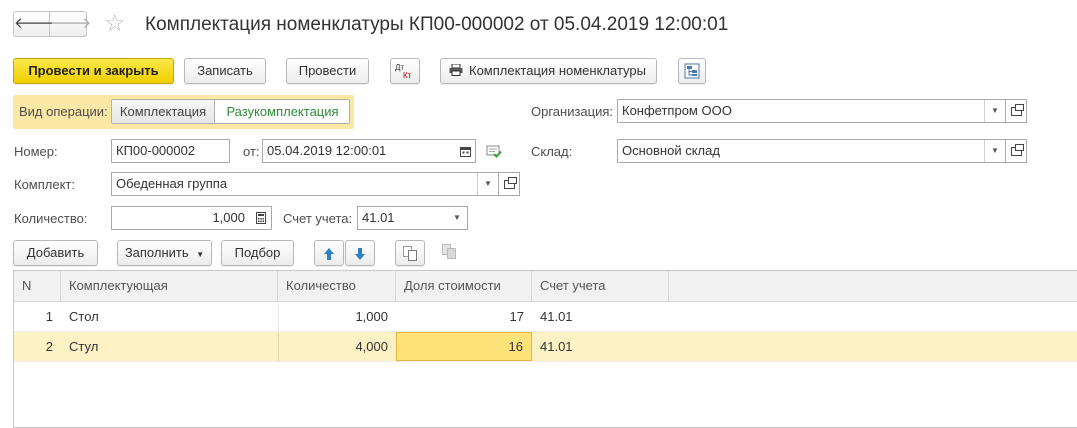 The image size is (1077, 428). I want to click on table-row: 2 Стул 4,000 16 41.01, so click(545, 347).